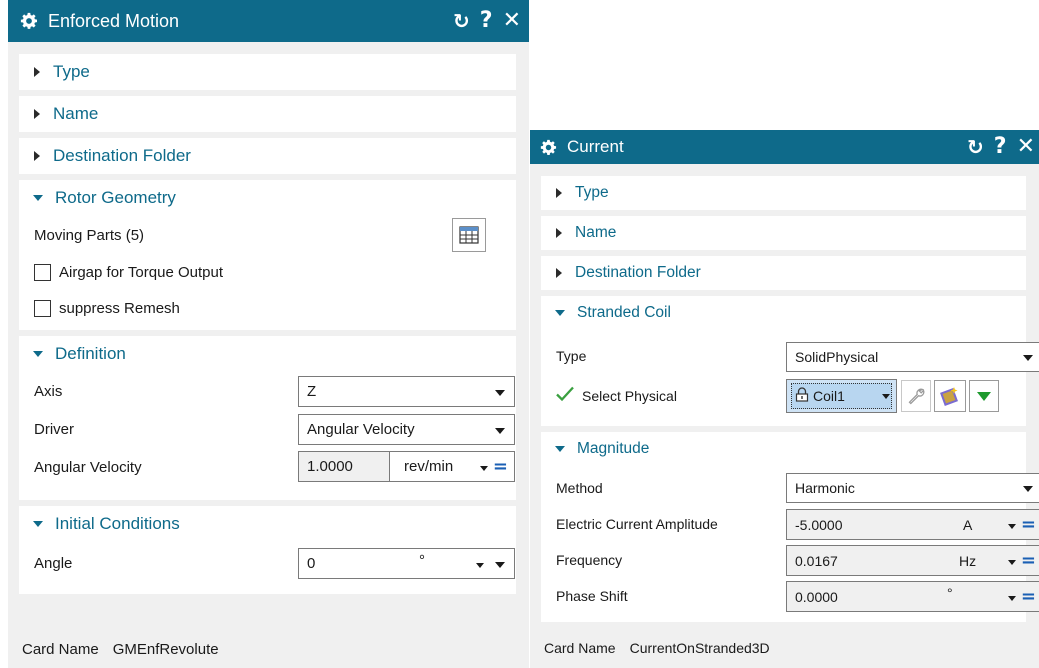 This screenshot has width=1039, height=668. I want to click on group-rotor-label: Rotor Geometry, so click(115, 197).